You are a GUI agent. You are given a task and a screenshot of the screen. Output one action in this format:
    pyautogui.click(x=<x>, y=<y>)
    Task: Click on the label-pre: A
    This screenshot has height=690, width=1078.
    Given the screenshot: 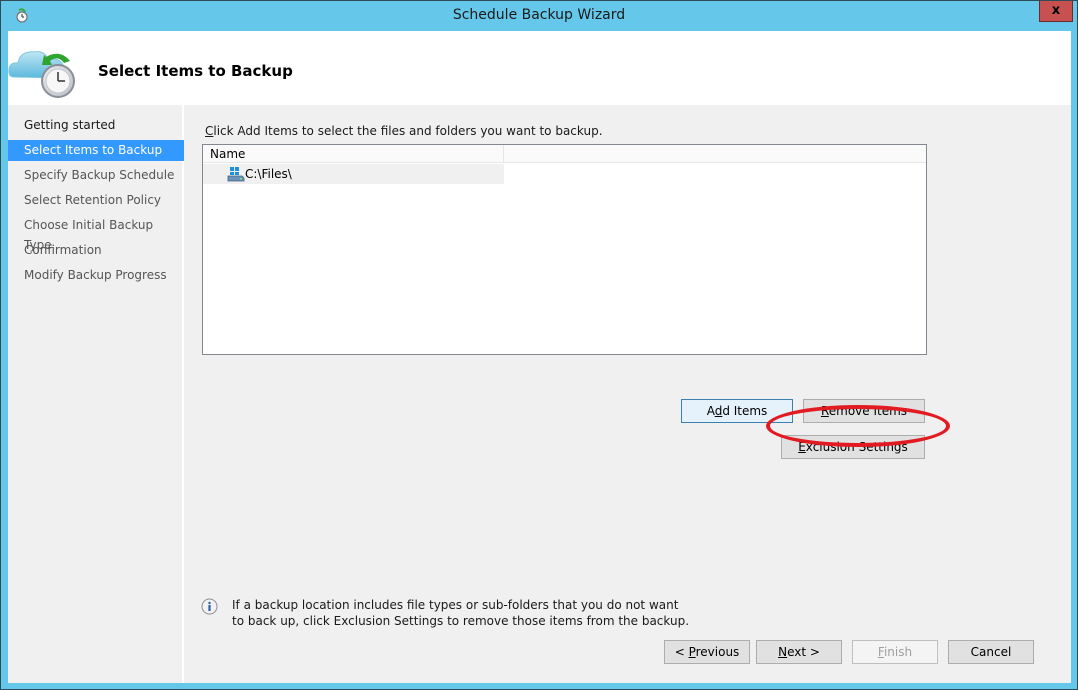 What is the action you would take?
    pyautogui.click(x=710, y=411)
    